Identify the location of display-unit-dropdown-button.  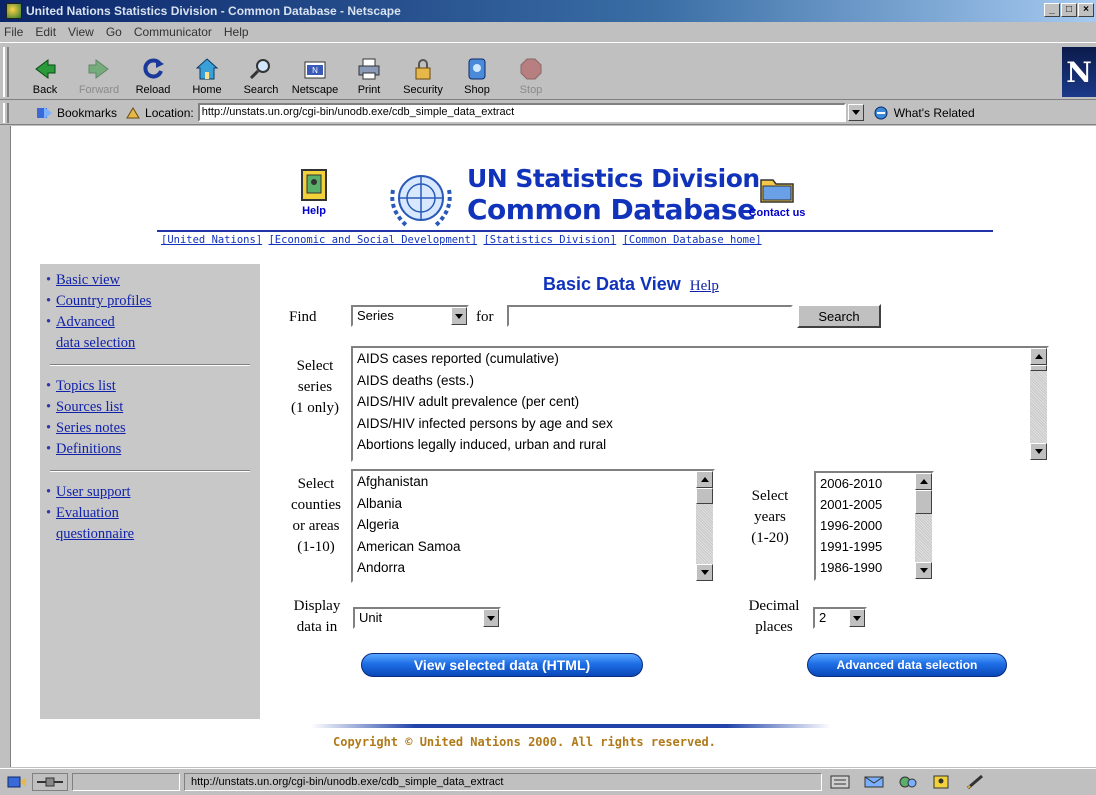
(491, 618).